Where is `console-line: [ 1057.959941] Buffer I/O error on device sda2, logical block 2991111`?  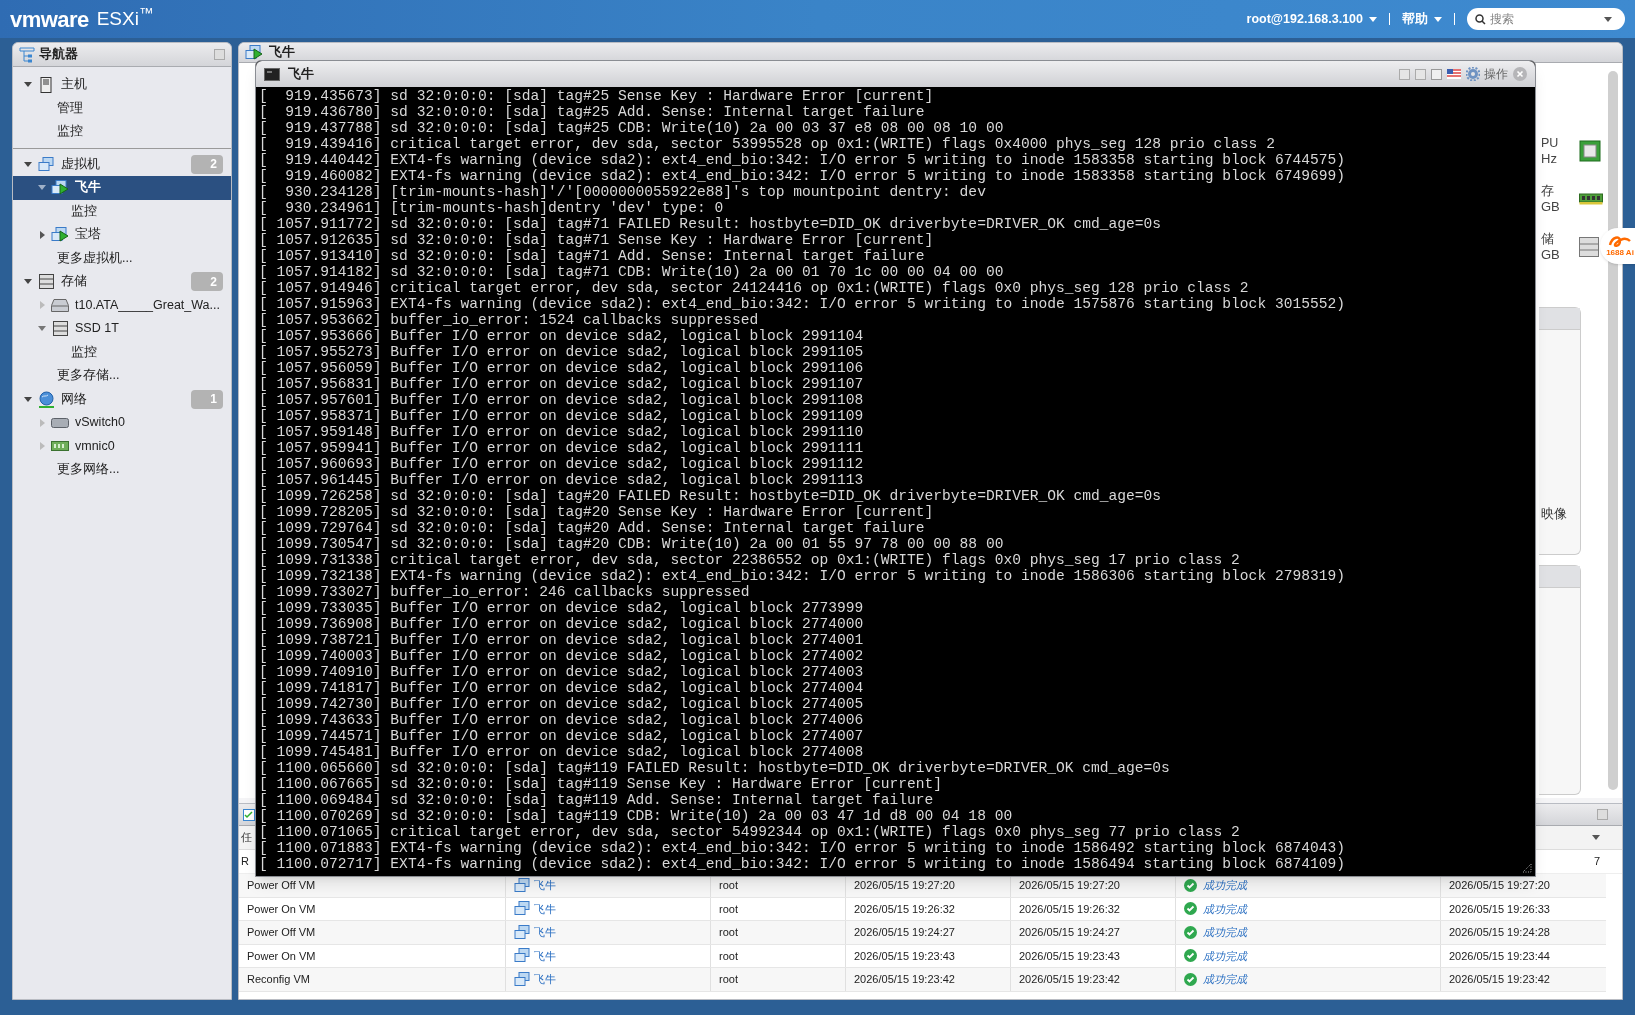
console-line: [ 1057.959941] Buffer I/O error on device sda2, logical block 2991111 is located at coordinates (561, 448).